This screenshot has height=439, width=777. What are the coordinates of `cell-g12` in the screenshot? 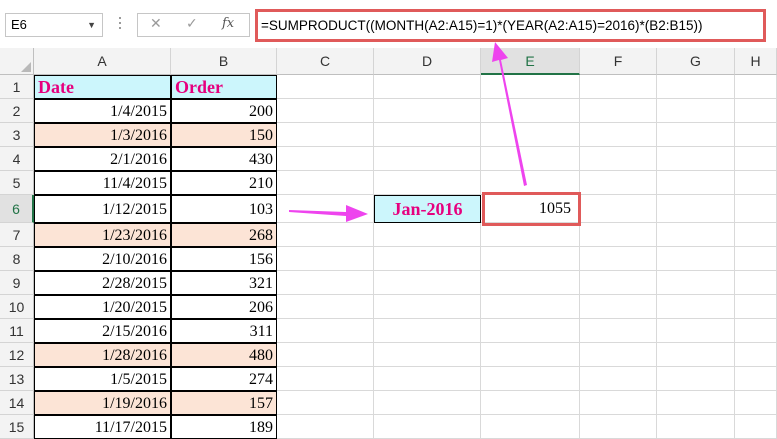 It's located at (696, 355).